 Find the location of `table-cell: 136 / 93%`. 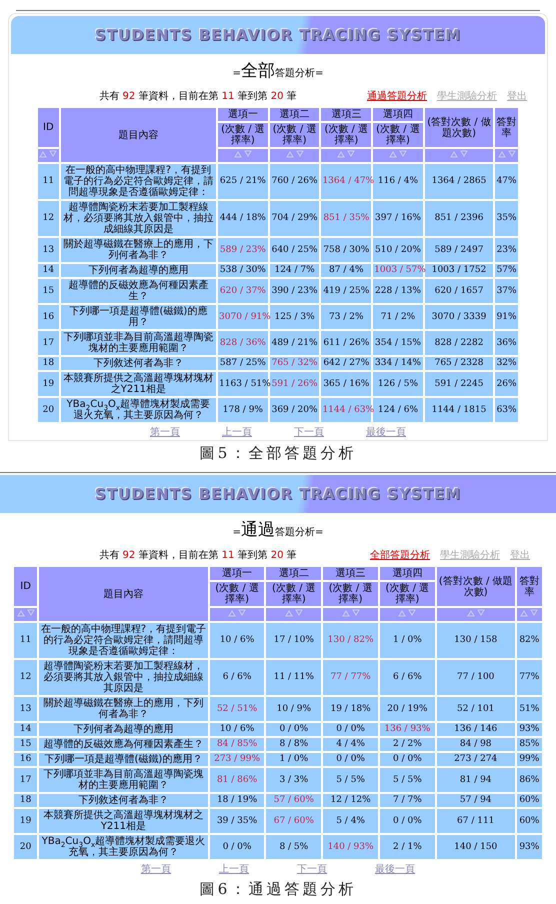

table-cell: 136 / 93% is located at coordinates (407, 729).